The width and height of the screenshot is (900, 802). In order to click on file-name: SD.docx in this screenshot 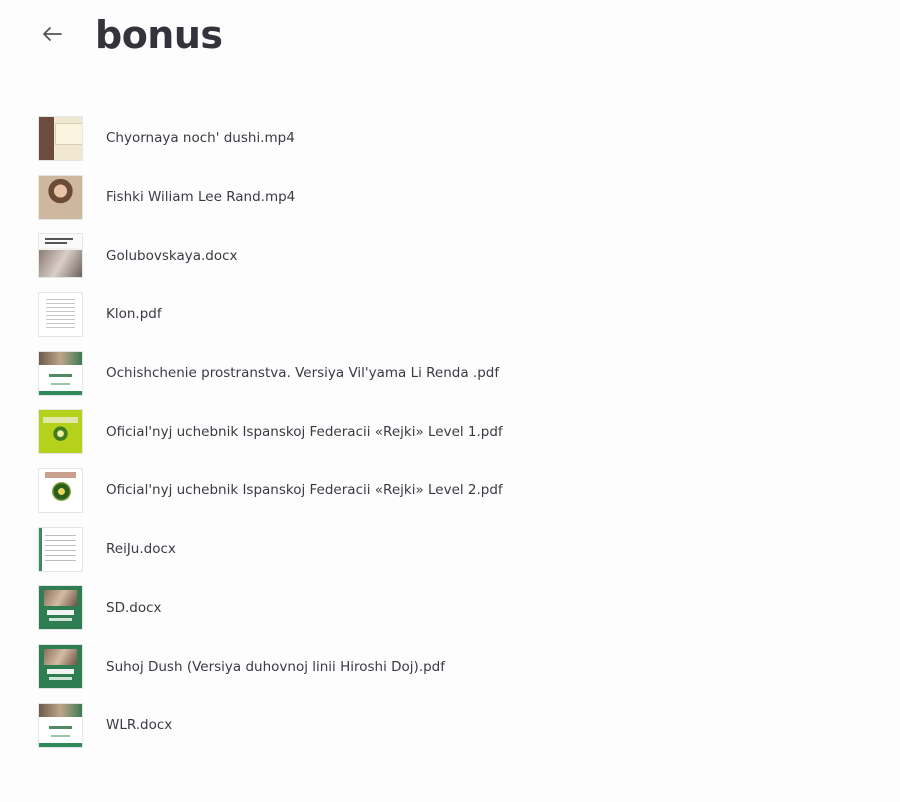, I will do `click(134, 607)`.